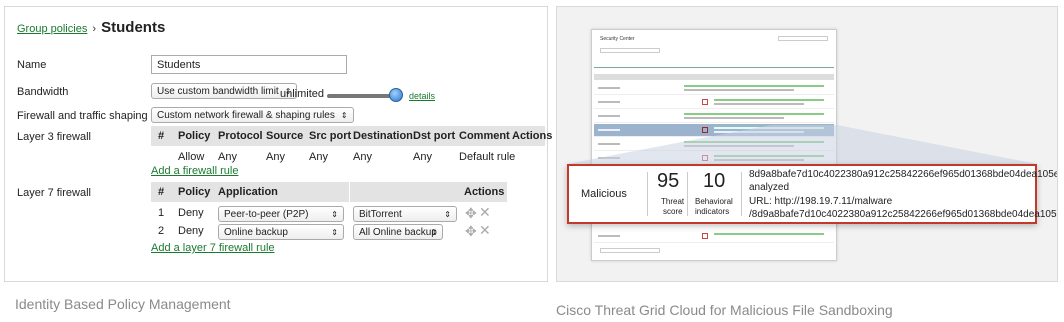 This screenshot has height=322, width=1064. What do you see at coordinates (668, 181) in the screenshot?
I see `threat-score-value: 95` at bounding box center [668, 181].